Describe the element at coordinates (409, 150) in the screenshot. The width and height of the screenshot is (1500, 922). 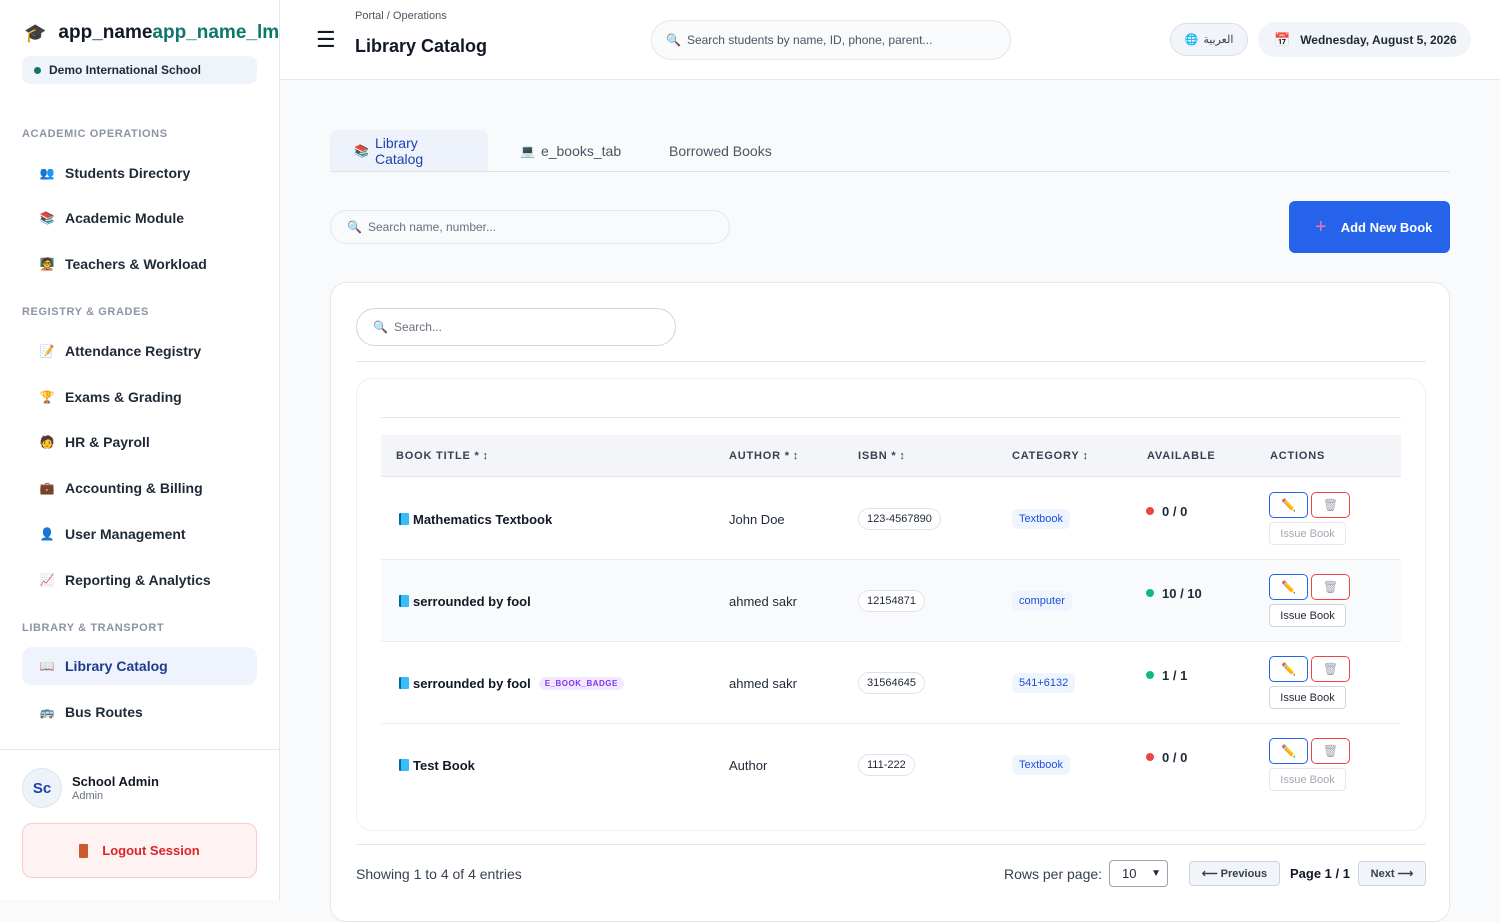
I see `tab-library-catalog: 📚 Library Catalog` at that location.